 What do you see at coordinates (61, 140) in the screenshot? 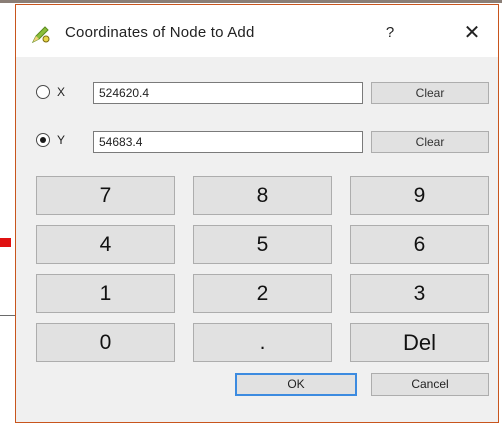
I see `y-label: Y` at bounding box center [61, 140].